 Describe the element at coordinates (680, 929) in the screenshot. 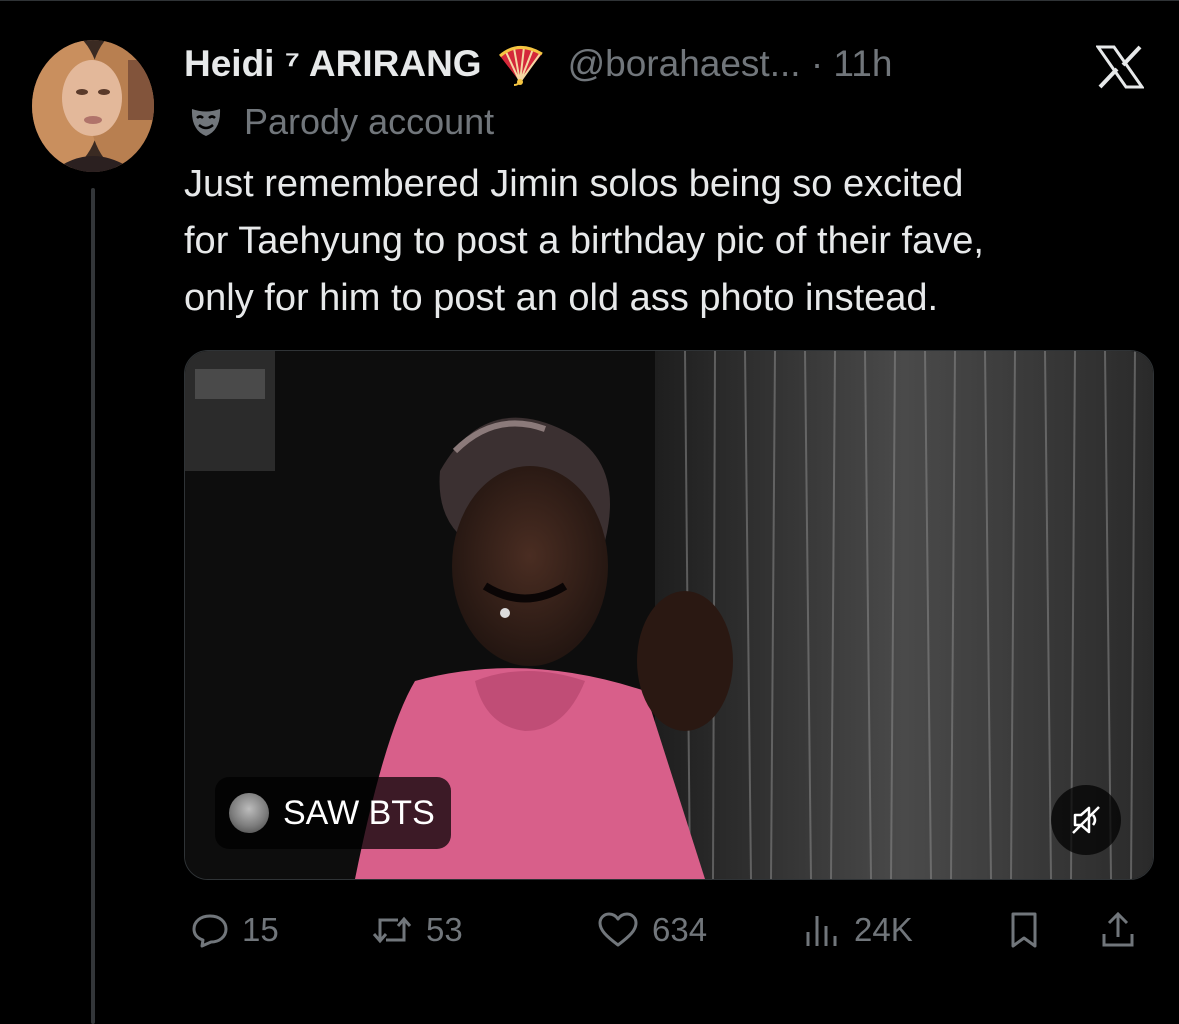

I see `like-count: 634` at that location.